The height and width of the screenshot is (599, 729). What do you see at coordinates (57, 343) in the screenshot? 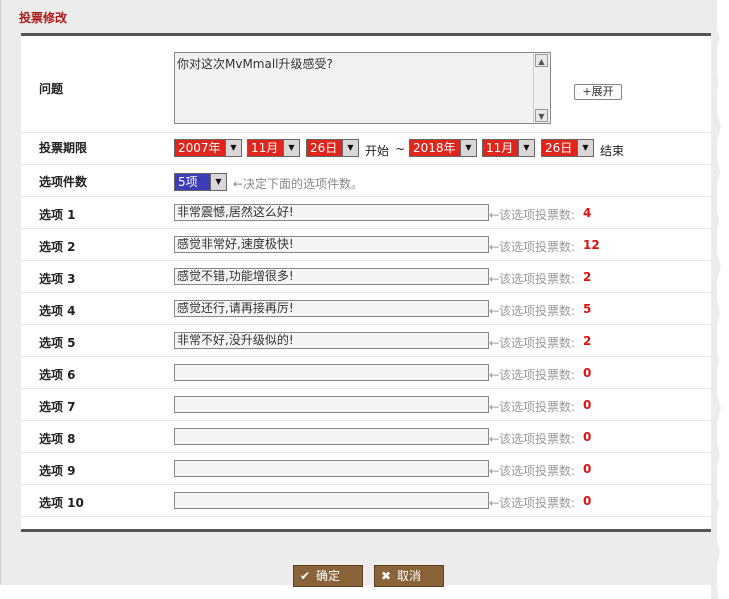
I see `option-label: 选项 5` at bounding box center [57, 343].